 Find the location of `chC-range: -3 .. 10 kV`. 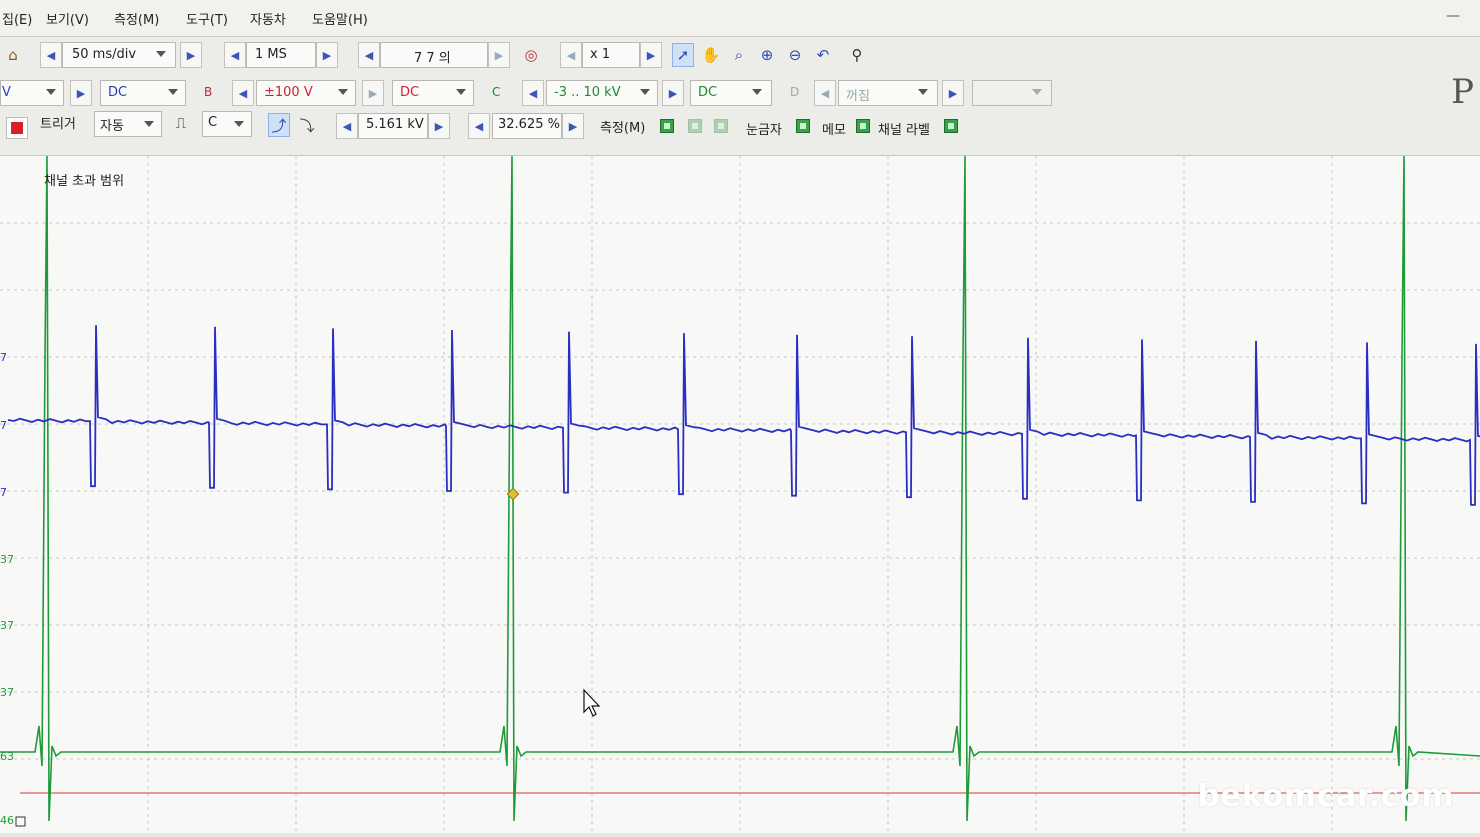

chC-range: -3 .. 10 kV is located at coordinates (587, 92).